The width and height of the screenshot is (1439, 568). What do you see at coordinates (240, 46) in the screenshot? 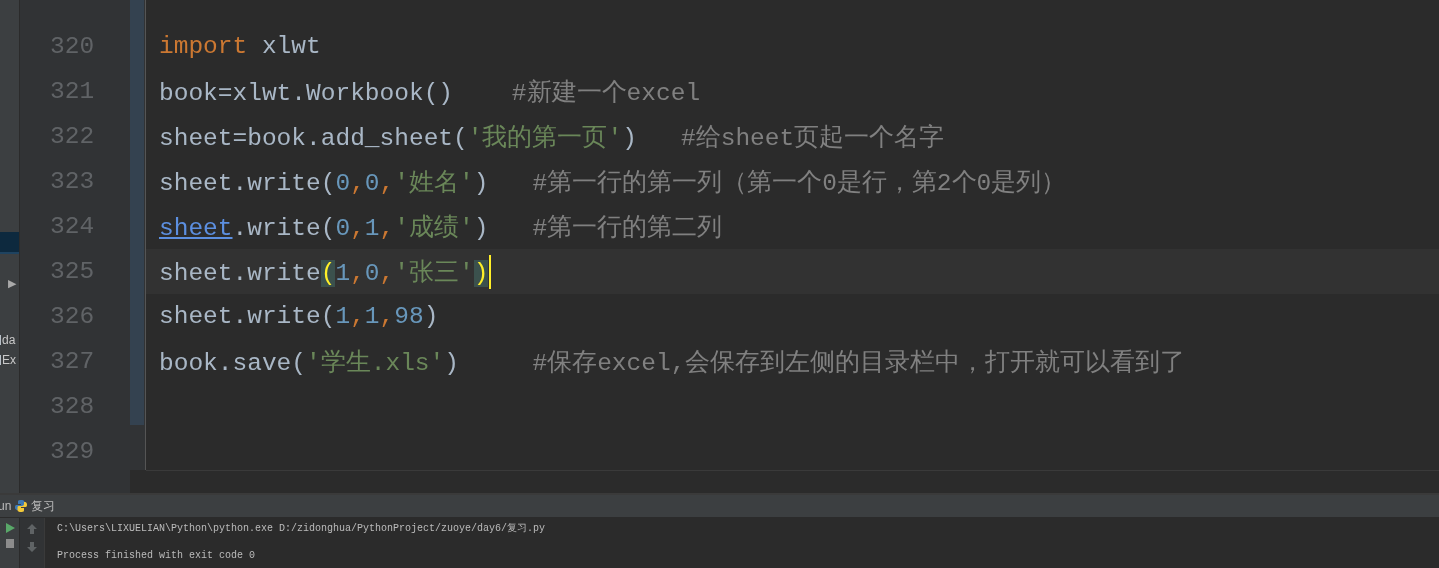
I see `code-line: import xlwt` at bounding box center [240, 46].